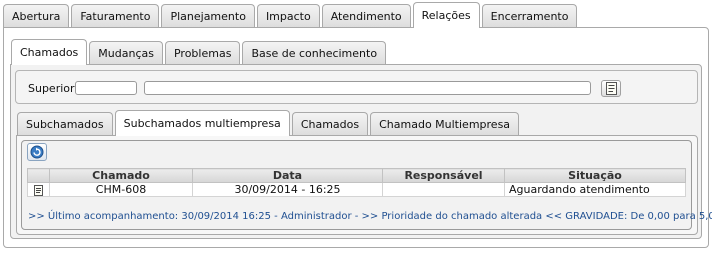  I want to click on tab-encerramento: Encerramento, so click(529, 16).